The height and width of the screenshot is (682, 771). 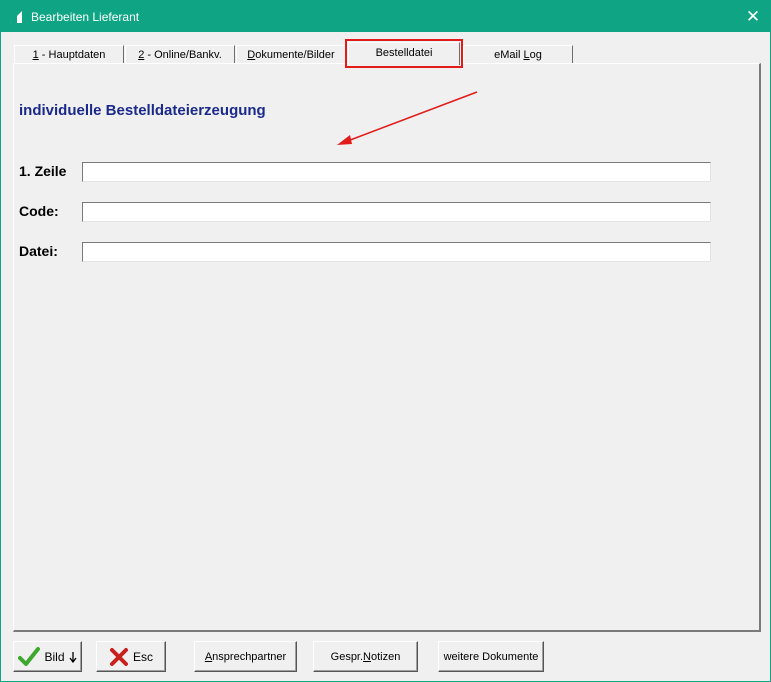 I want to click on tab-hauptdaten: 1 - Hauptdaten, so click(x=69, y=54).